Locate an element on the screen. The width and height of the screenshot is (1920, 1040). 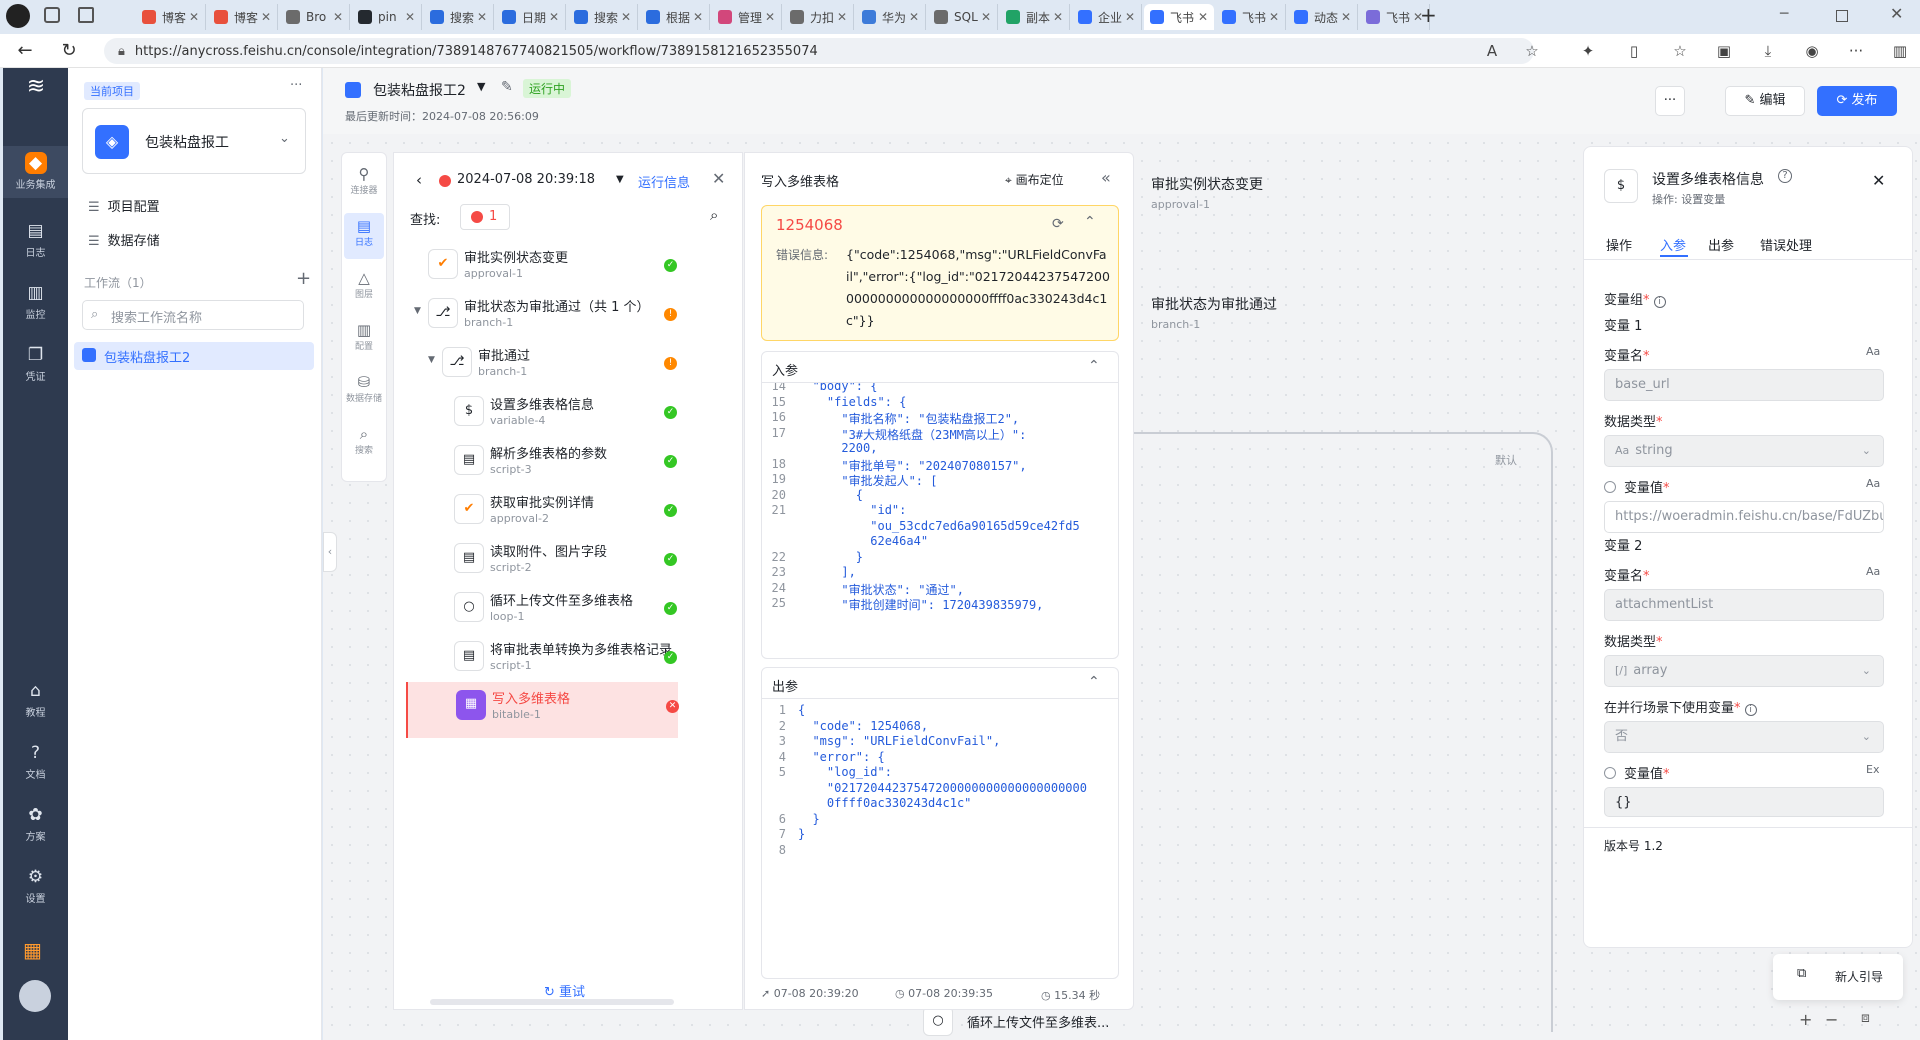
more-menu-icon: ··· is located at coordinates (1856, 51).